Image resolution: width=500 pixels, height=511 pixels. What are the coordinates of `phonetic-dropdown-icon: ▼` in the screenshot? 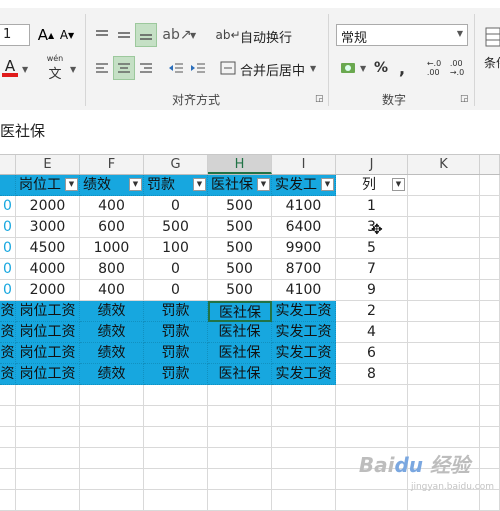 It's located at (73, 69).